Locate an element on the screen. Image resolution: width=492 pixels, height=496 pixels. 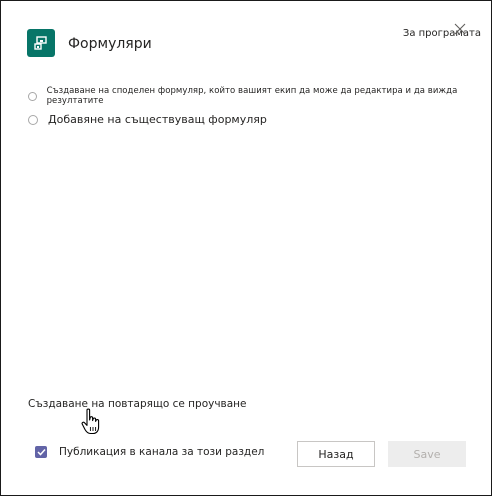
post-to-channel-checkbox is located at coordinates (41, 452).